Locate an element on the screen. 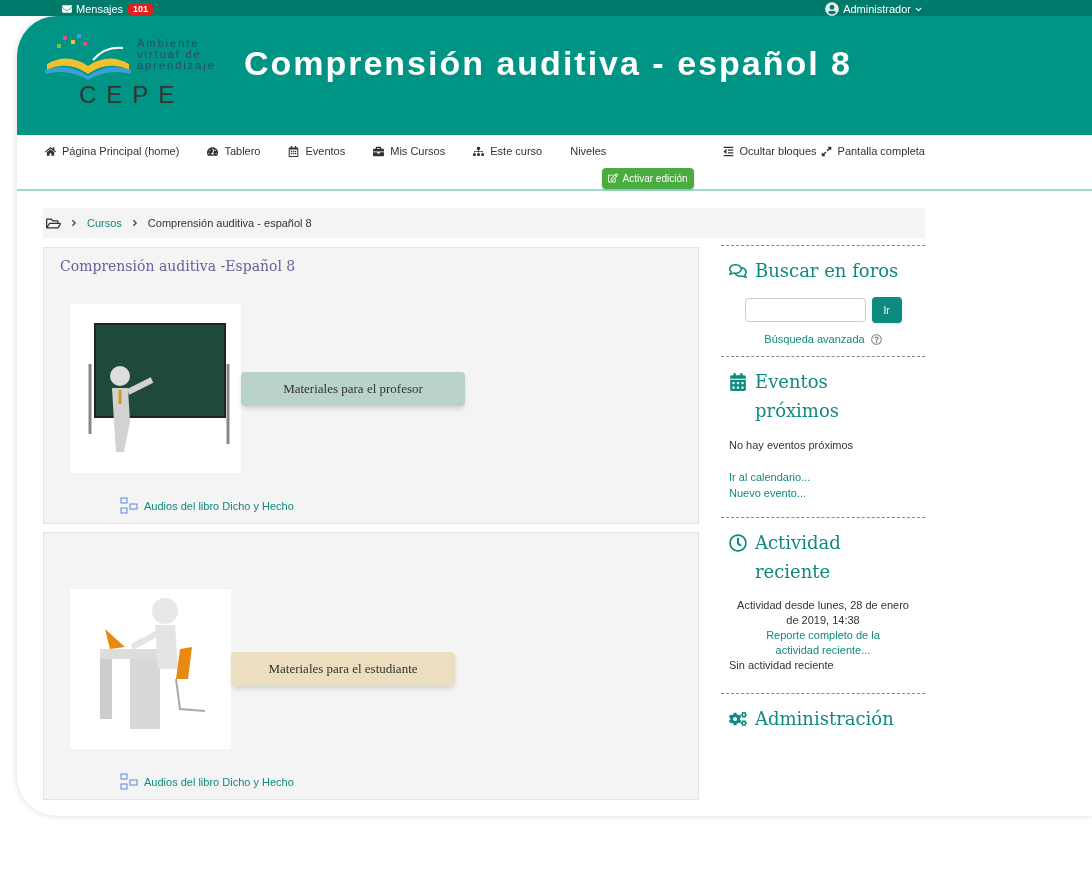  nav-link: Este curso is located at coordinates (508, 151).